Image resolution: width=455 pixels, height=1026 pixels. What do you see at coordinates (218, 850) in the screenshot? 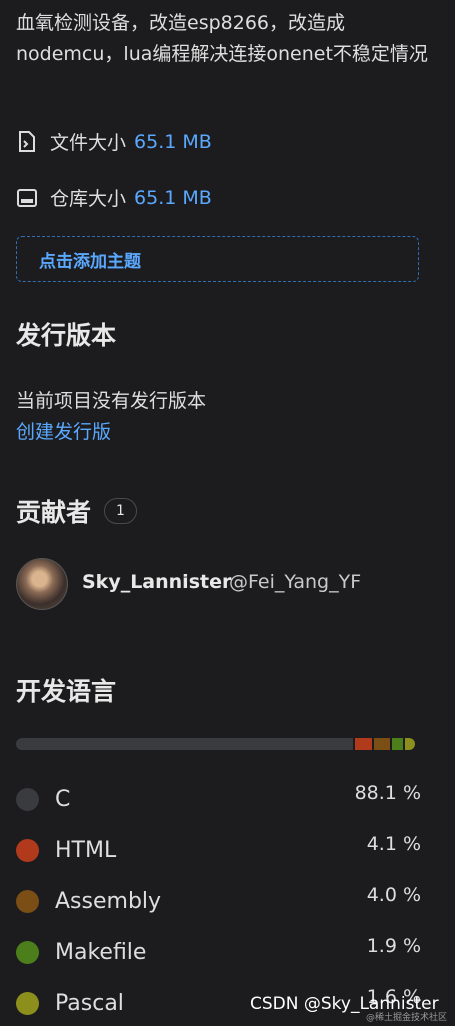
I see `language-row: HTML 4.1 %` at bounding box center [218, 850].